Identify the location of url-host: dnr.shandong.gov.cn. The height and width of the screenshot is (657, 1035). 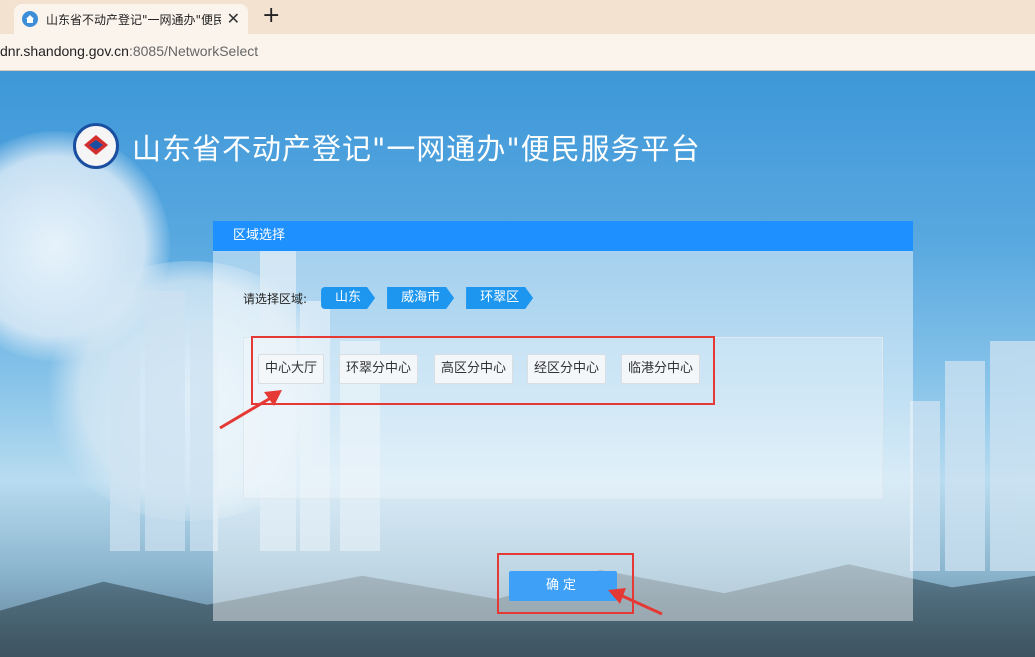
(64, 51).